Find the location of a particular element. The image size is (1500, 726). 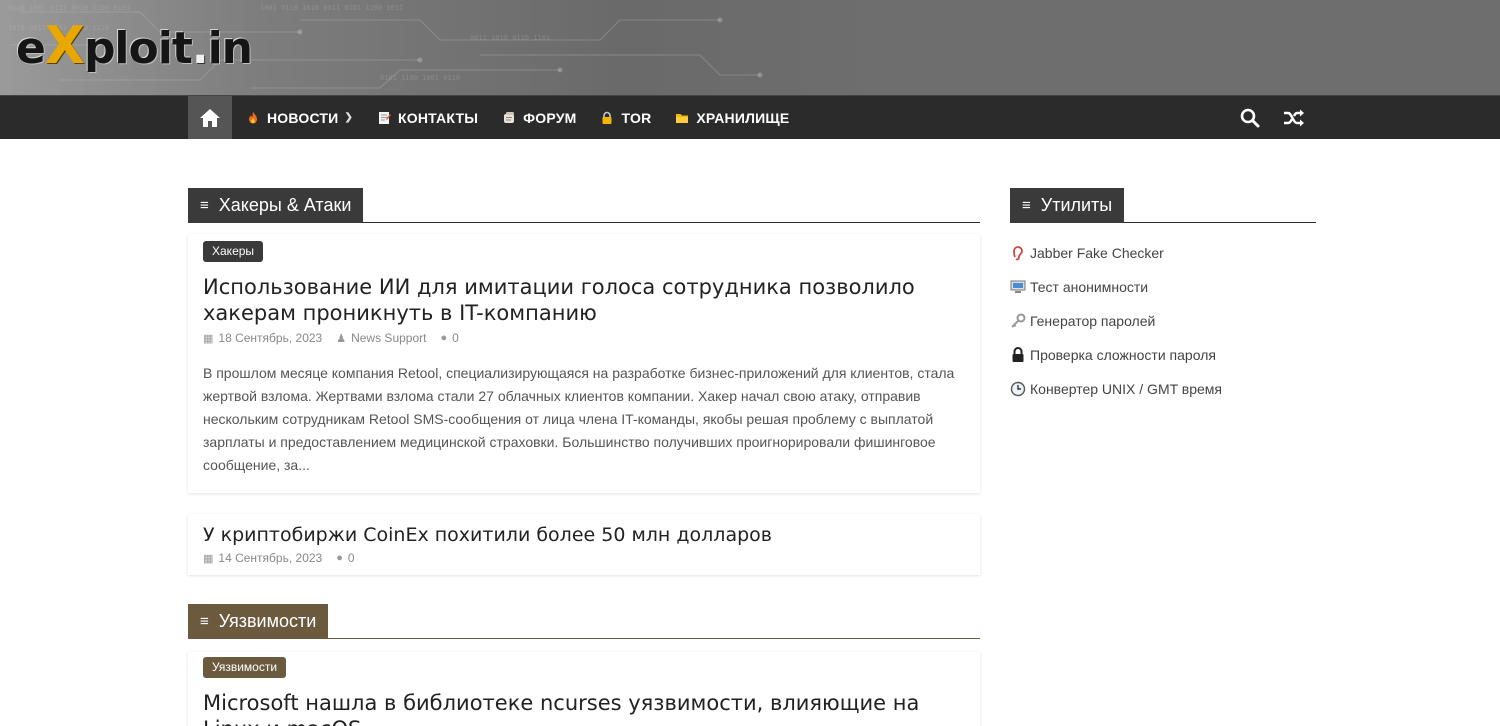

nav-item-contacts: КОНТАКТЫ is located at coordinates (427, 117).